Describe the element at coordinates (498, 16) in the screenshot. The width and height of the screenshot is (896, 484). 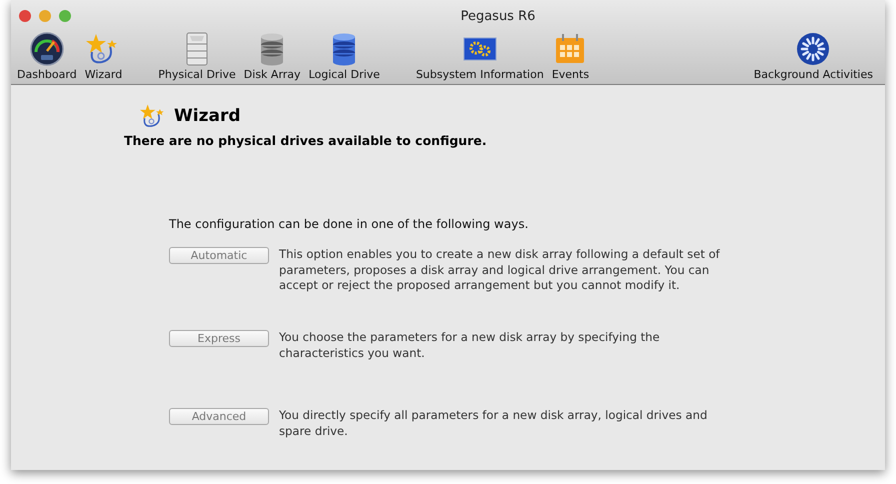
I see `window-title: Pegasus R6` at that location.